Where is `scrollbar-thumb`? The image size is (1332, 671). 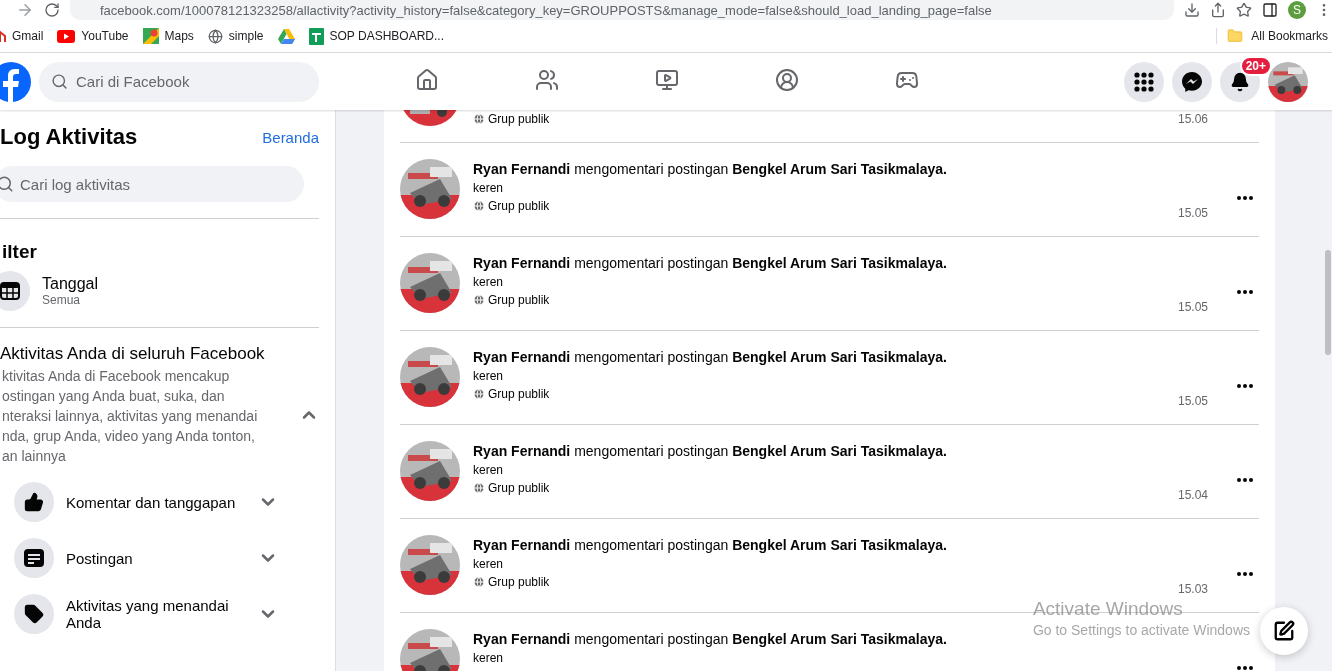 scrollbar-thumb is located at coordinates (1328, 302).